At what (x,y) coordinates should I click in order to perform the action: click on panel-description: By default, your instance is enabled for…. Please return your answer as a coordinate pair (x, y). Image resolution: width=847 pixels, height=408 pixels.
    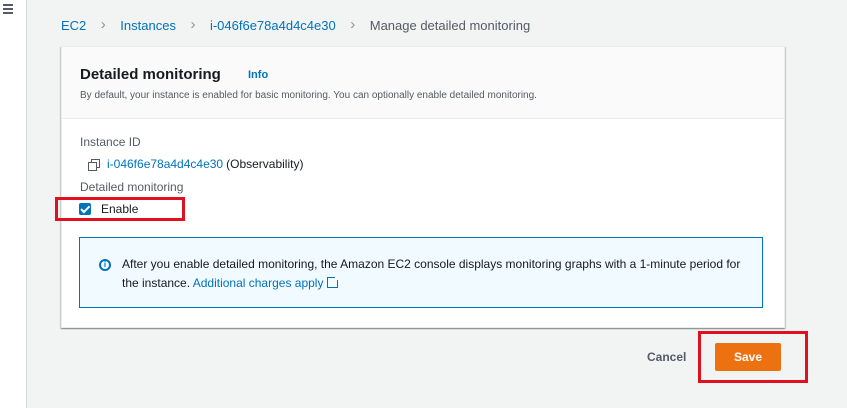
    Looking at the image, I should click on (308, 95).